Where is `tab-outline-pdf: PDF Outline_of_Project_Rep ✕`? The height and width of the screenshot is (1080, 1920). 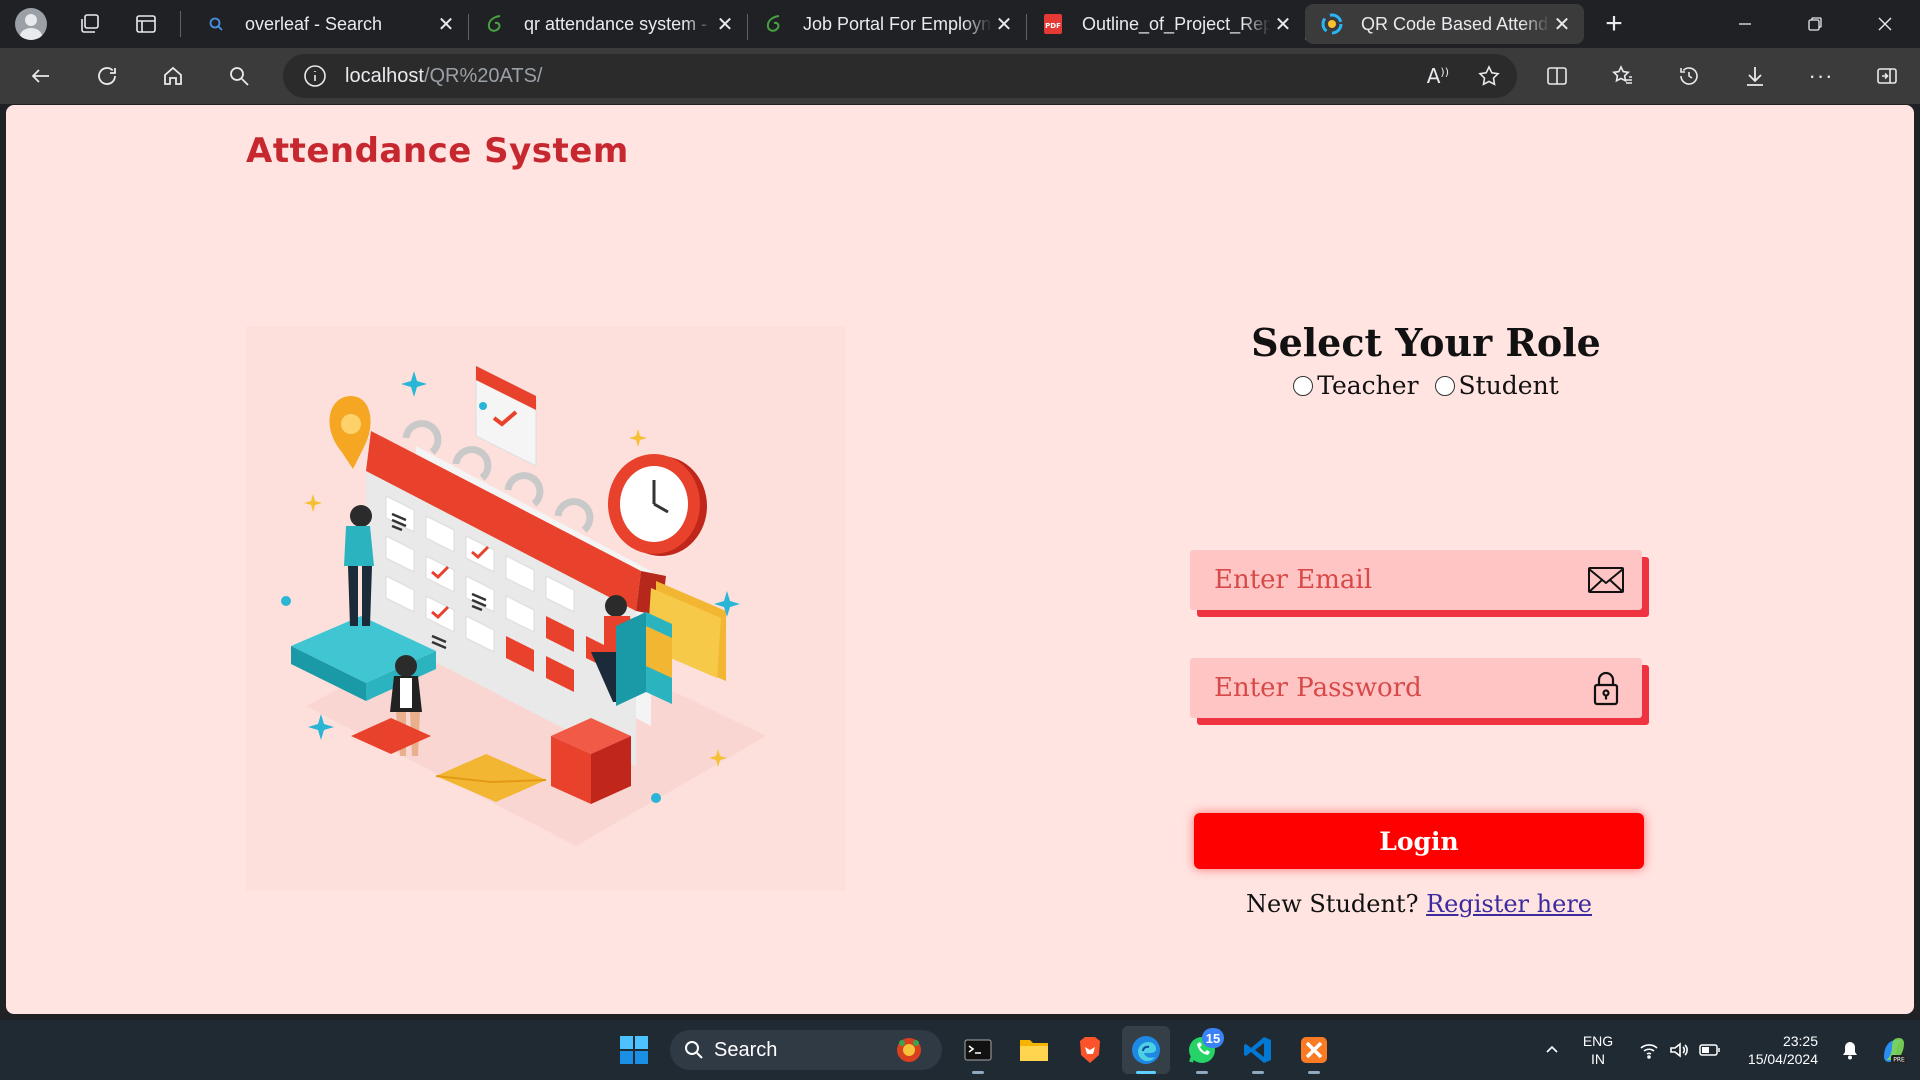 tab-outline-pdf: PDF Outline_of_Project_Rep ✕ is located at coordinates (1166, 24).